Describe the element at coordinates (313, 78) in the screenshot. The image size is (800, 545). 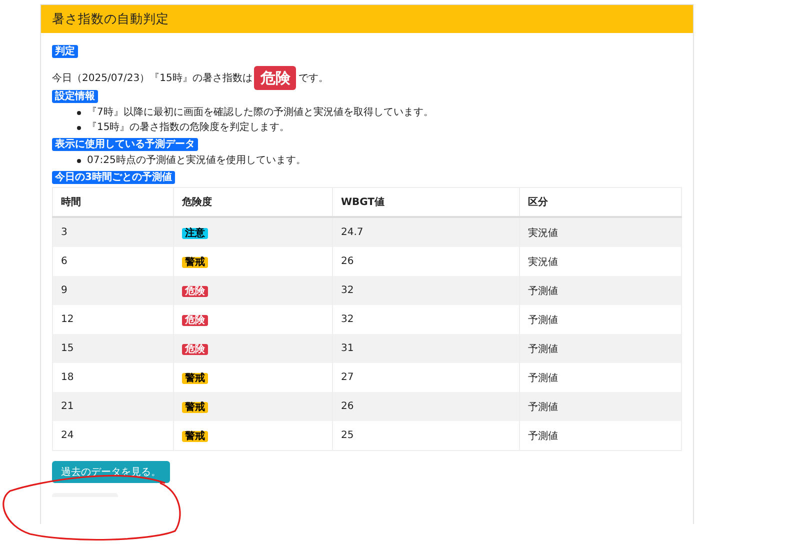
I see `verdict-suffix: です。` at that location.